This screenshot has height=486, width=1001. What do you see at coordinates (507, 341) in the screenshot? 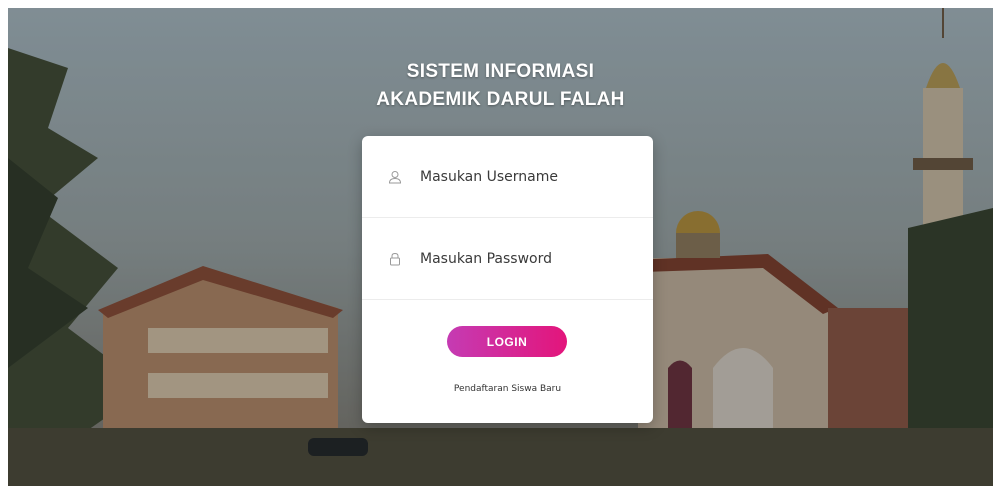
I see `login-button: LOGIN` at bounding box center [507, 341].